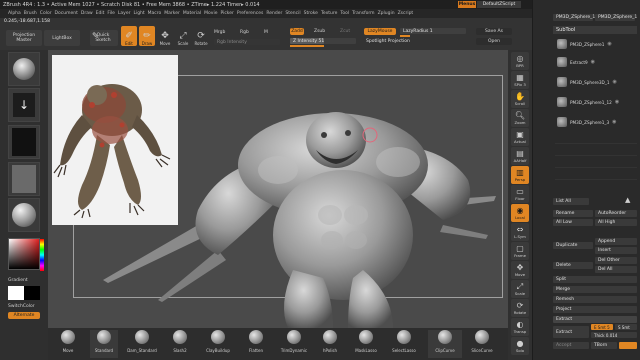 Image resolution: width=640 pixels, height=360 pixels. I want to click on menu-color: Color, so click(46, 13).